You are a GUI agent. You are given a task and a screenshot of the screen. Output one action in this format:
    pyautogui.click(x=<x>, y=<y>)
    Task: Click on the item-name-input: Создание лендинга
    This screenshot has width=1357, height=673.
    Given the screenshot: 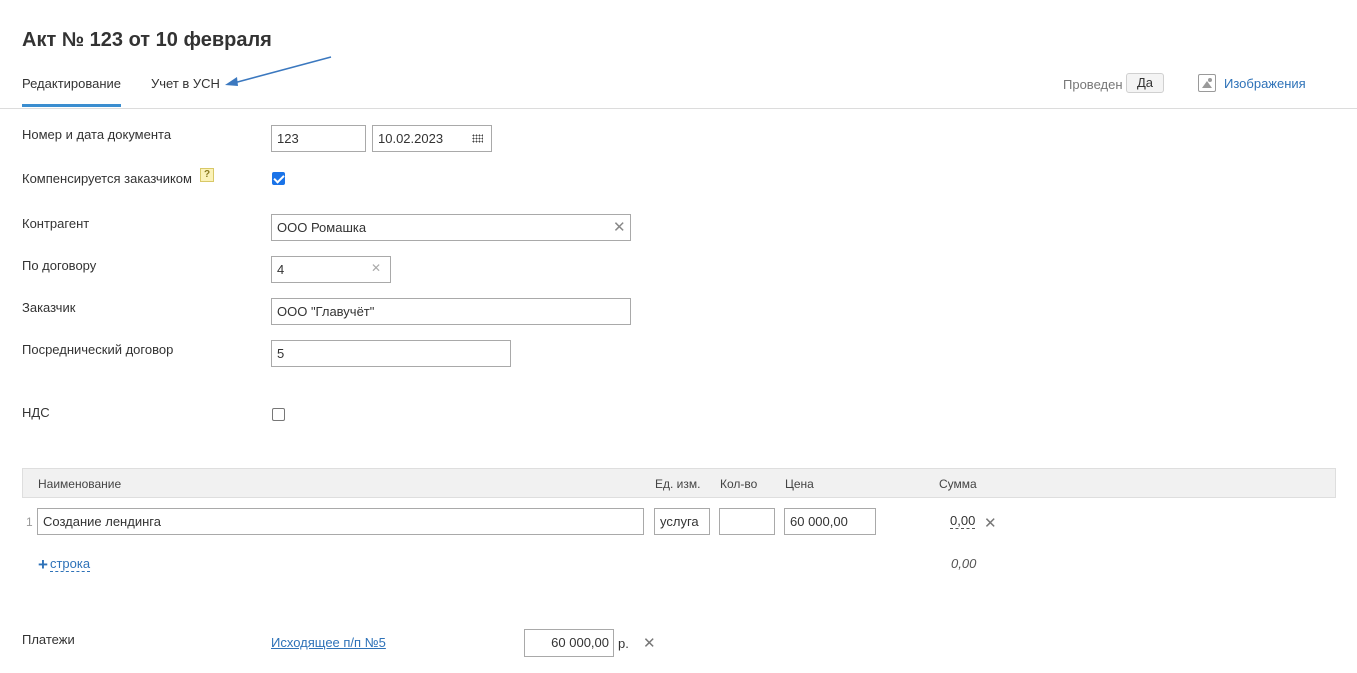 What is the action you would take?
    pyautogui.click(x=340, y=521)
    